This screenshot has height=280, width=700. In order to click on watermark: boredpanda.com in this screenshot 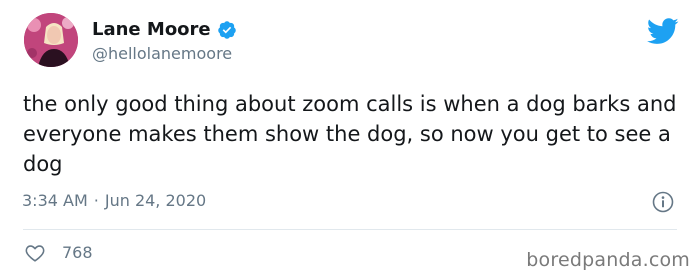, I will do `click(608, 260)`.